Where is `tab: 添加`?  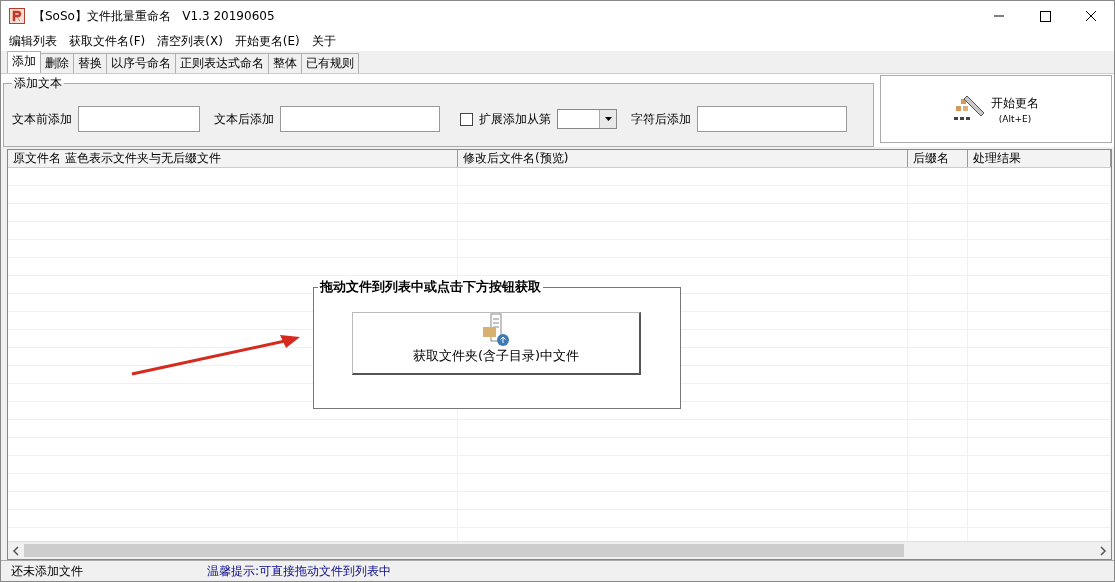
tab: 添加 is located at coordinates (24, 62).